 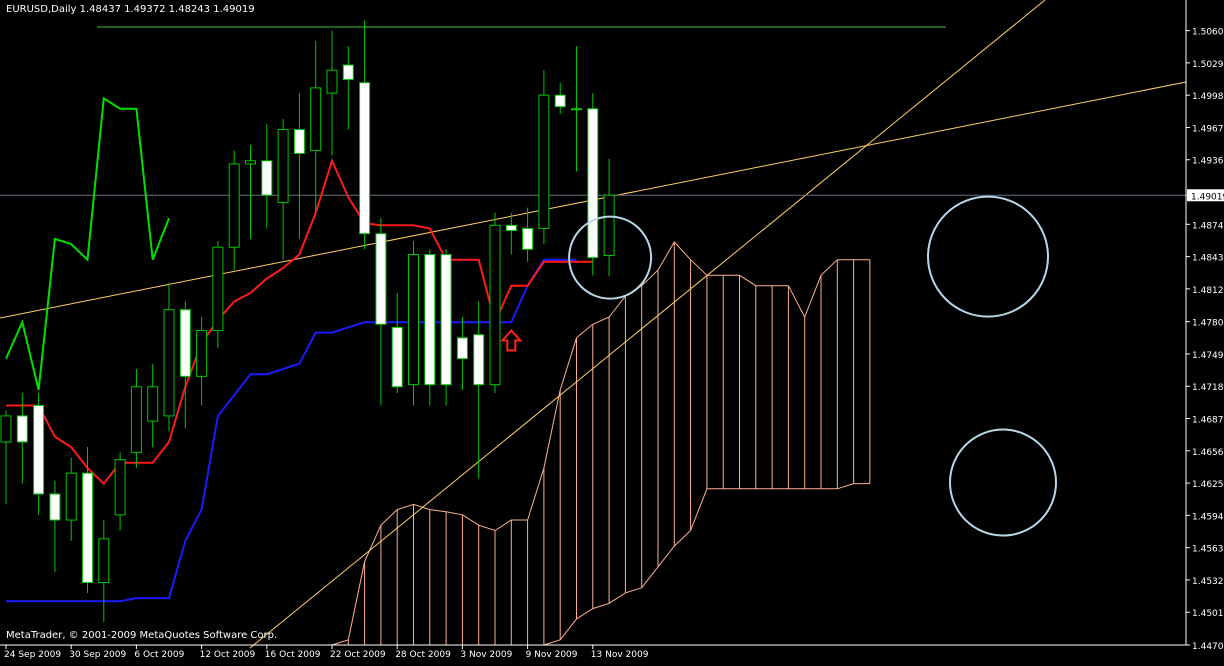 What do you see at coordinates (1208, 421) in the screenshot?
I see `y-axis-tick-label: 1.46875` at bounding box center [1208, 421].